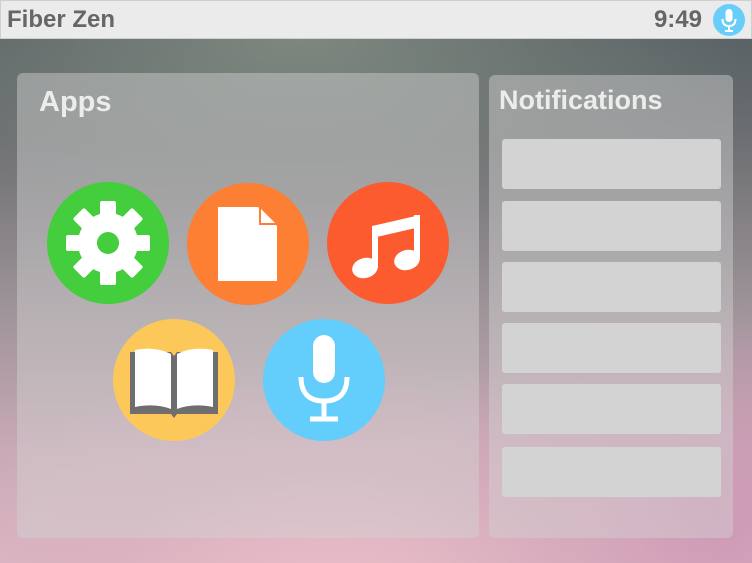 The width and height of the screenshot is (752, 563). What do you see at coordinates (386, 247) in the screenshot?
I see `music-note-icon` at bounding box center [386, 247].